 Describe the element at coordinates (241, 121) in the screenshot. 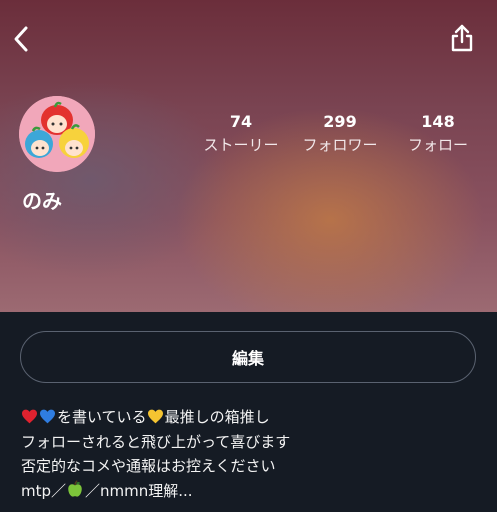

I see `stat-stories-count: 74` at that location.